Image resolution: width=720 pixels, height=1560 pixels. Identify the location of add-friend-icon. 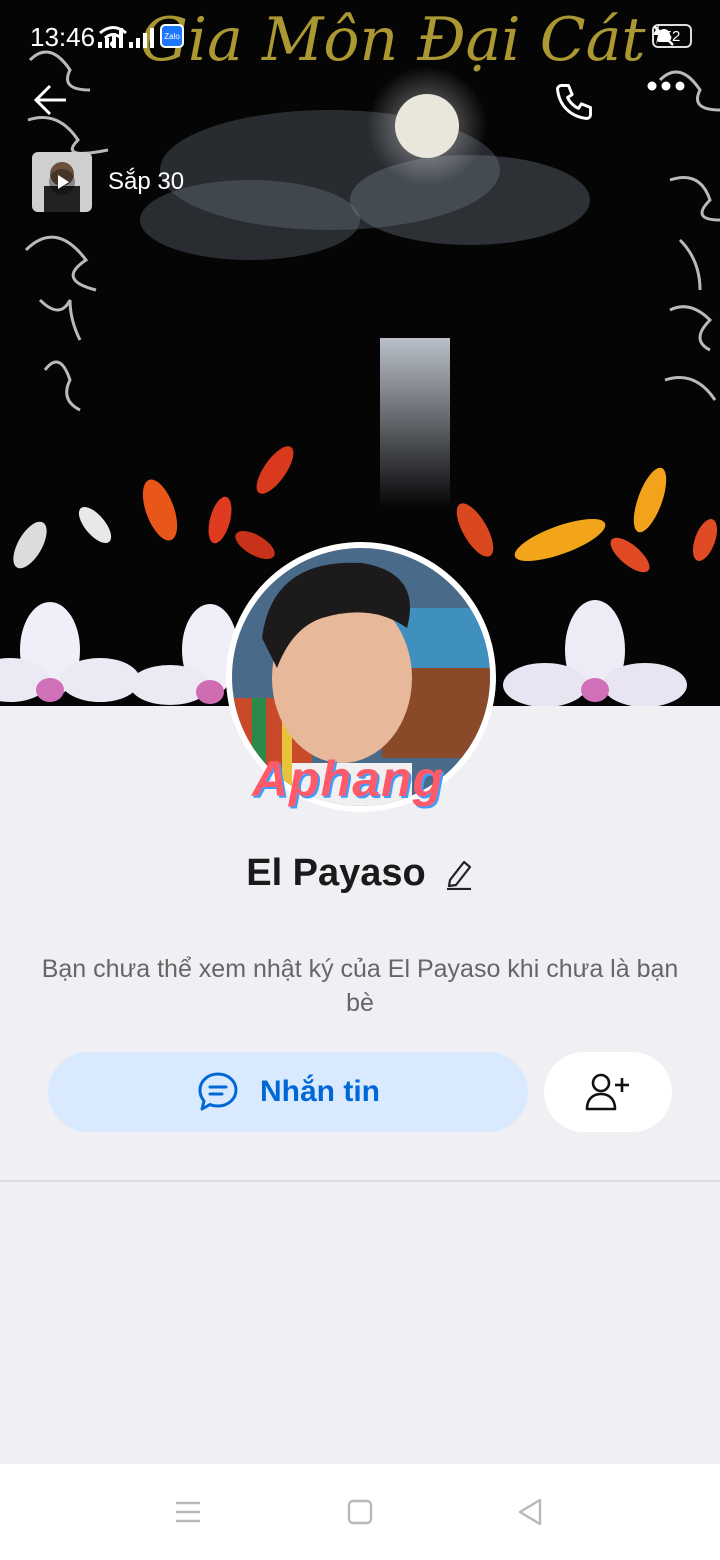
(607, 1092).